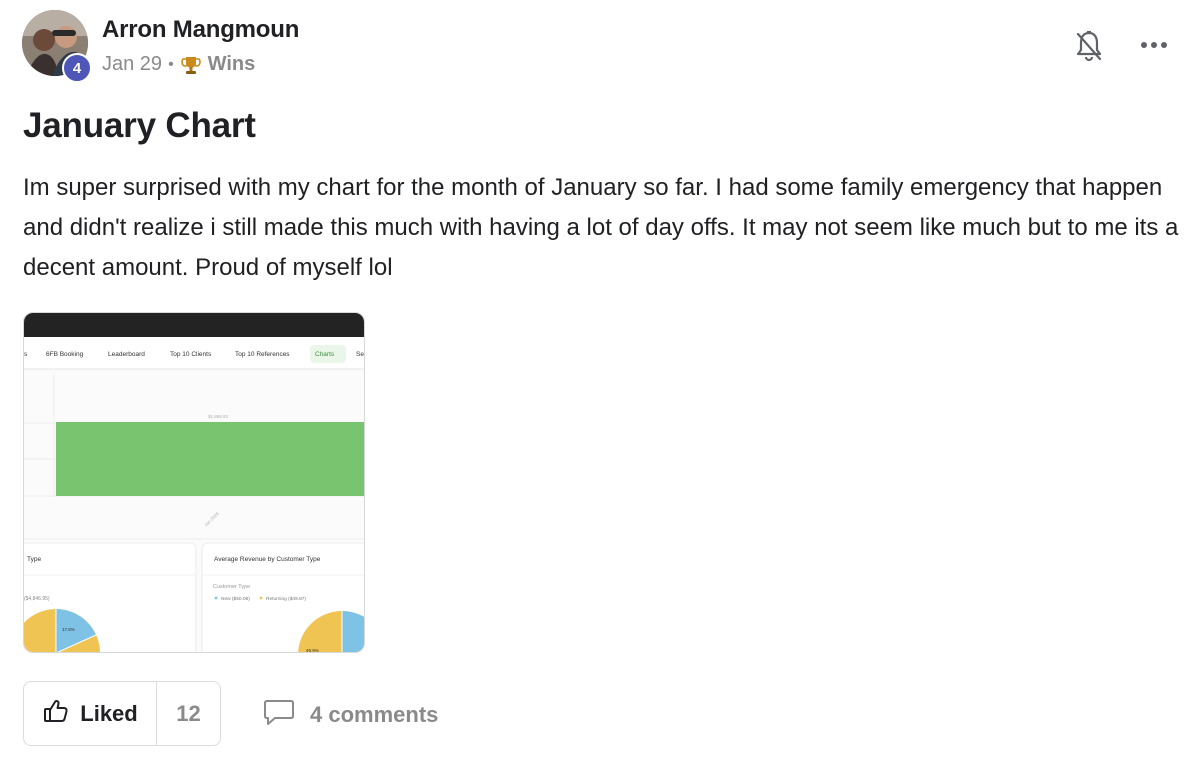 The image size is (1200, 760). I want to click on legend-returning: Returning ($49.87), so click(286, 599).